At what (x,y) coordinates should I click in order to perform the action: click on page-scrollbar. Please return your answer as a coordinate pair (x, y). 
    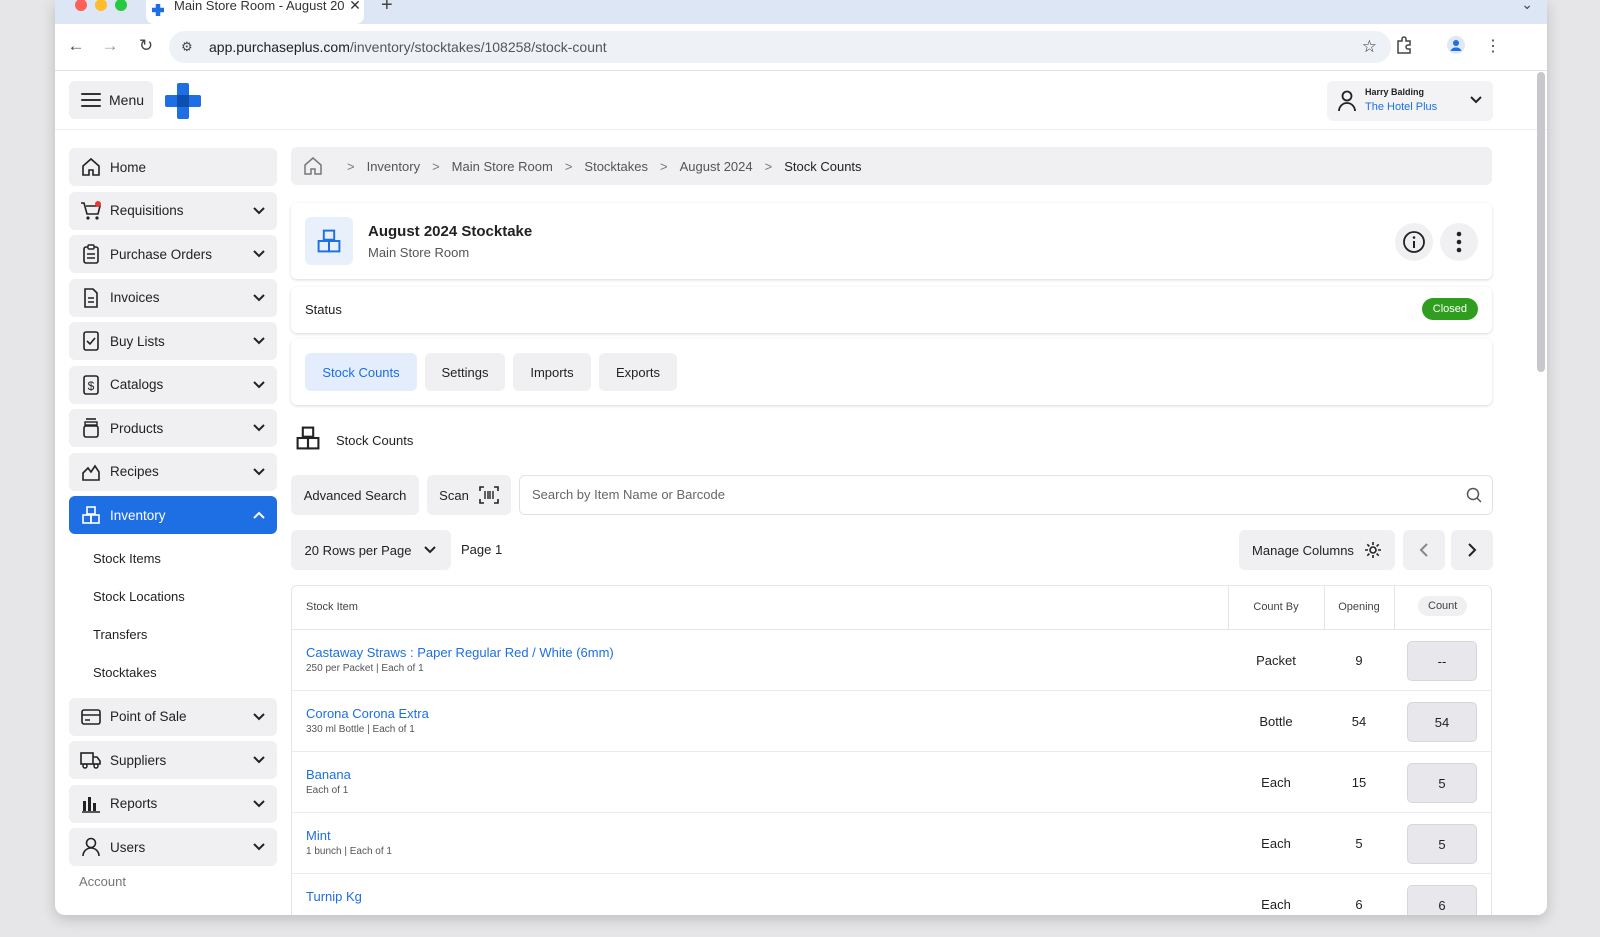
    Looking at the image, I should click on (1541, 222).